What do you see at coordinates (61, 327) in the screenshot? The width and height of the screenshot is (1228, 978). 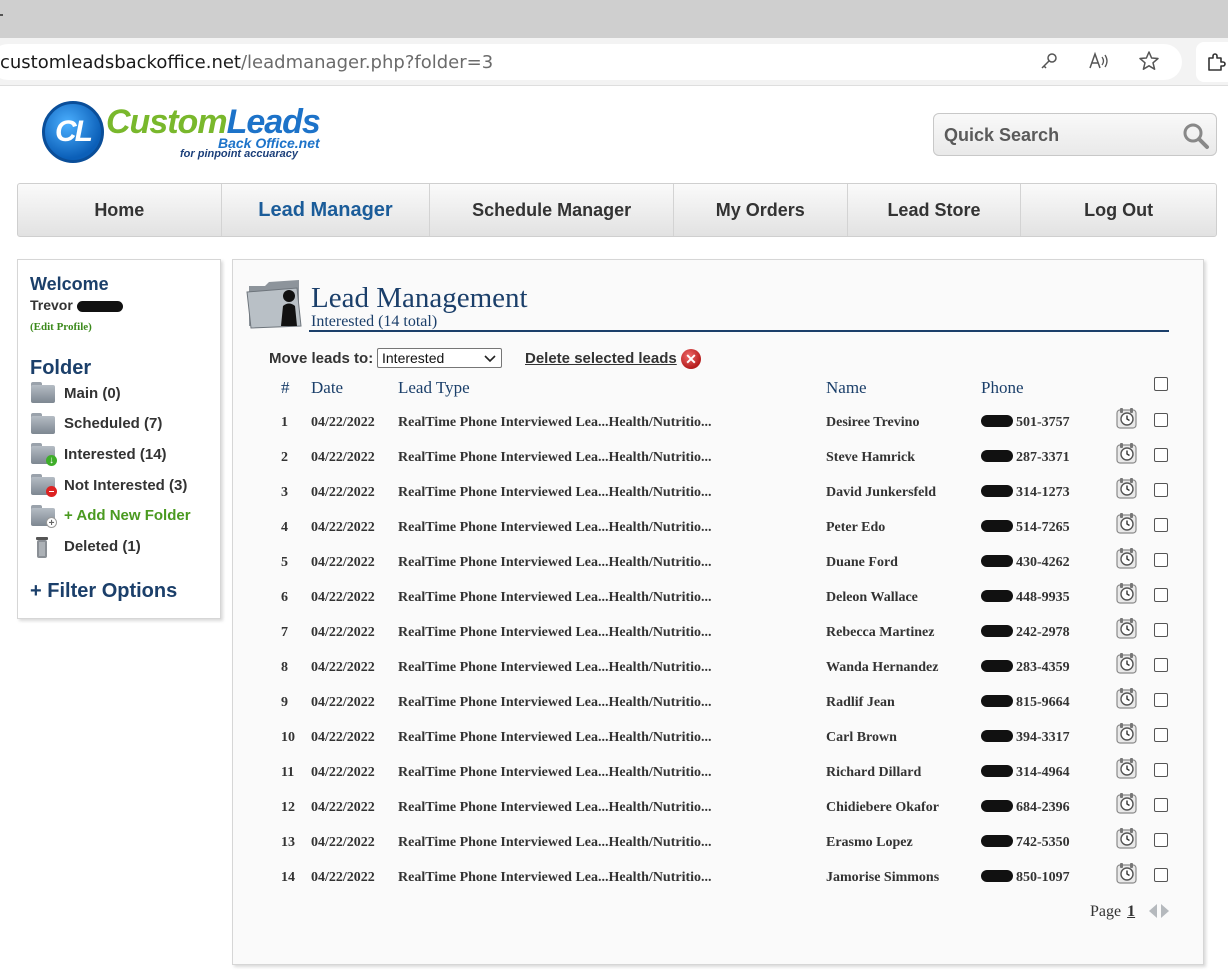 I see `edit-profile-link: (Edit Profile)` at bounding box center [61, 327].